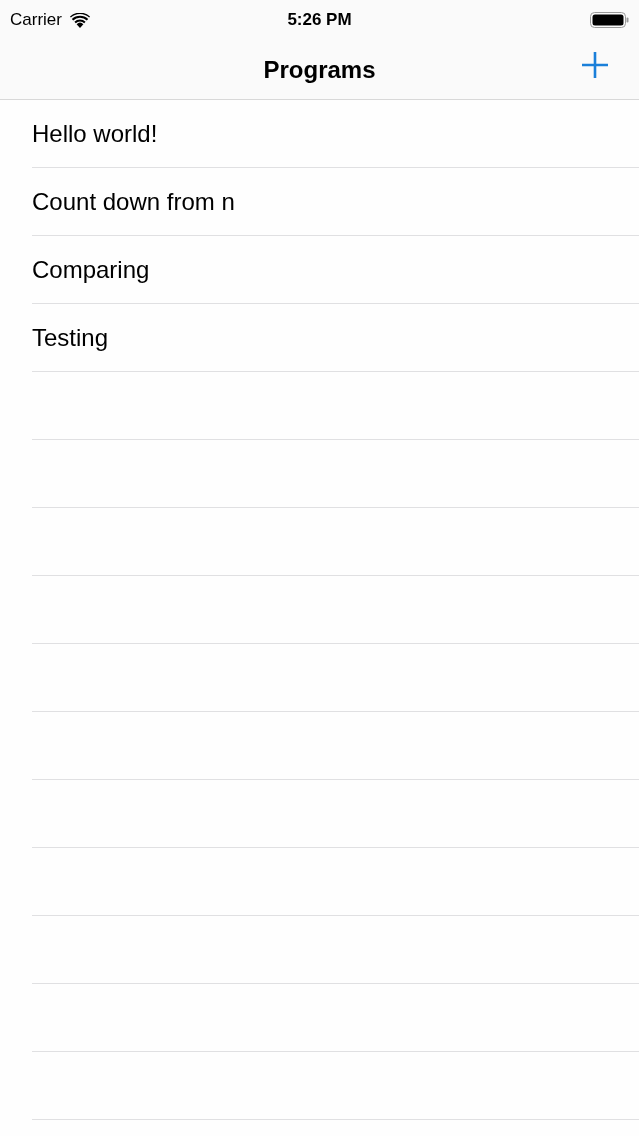 Image resolution: width=639 pixels, height=1136 pixels. What do you see at coordinates (79, 20) in the screenshot?
I see `wifi-icon` at bounding box center [79, 20].